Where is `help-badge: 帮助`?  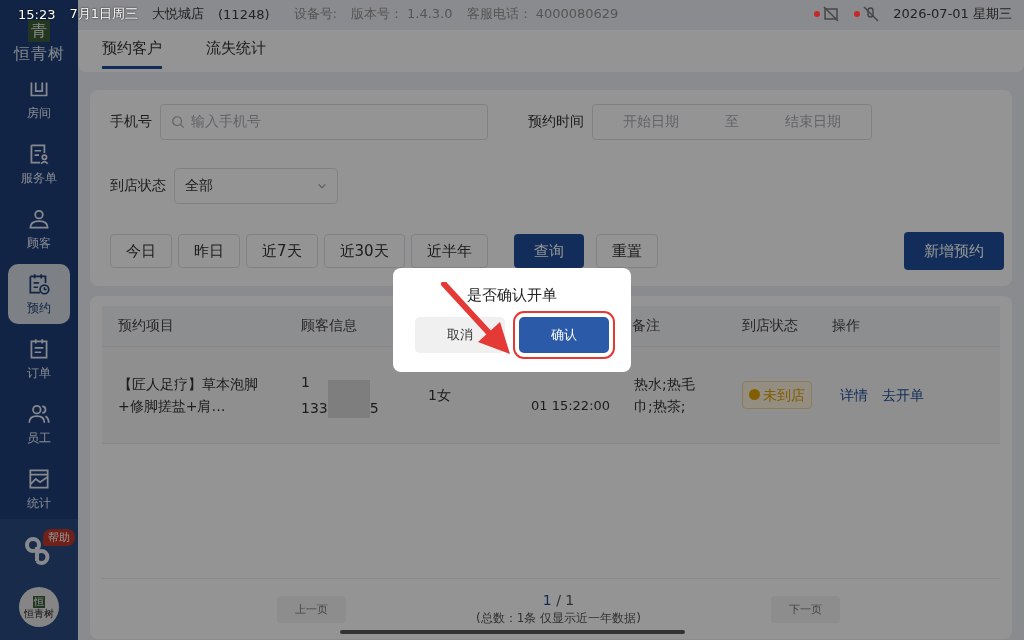 help-badge: 帮助 is located at coordinates (59, 537).